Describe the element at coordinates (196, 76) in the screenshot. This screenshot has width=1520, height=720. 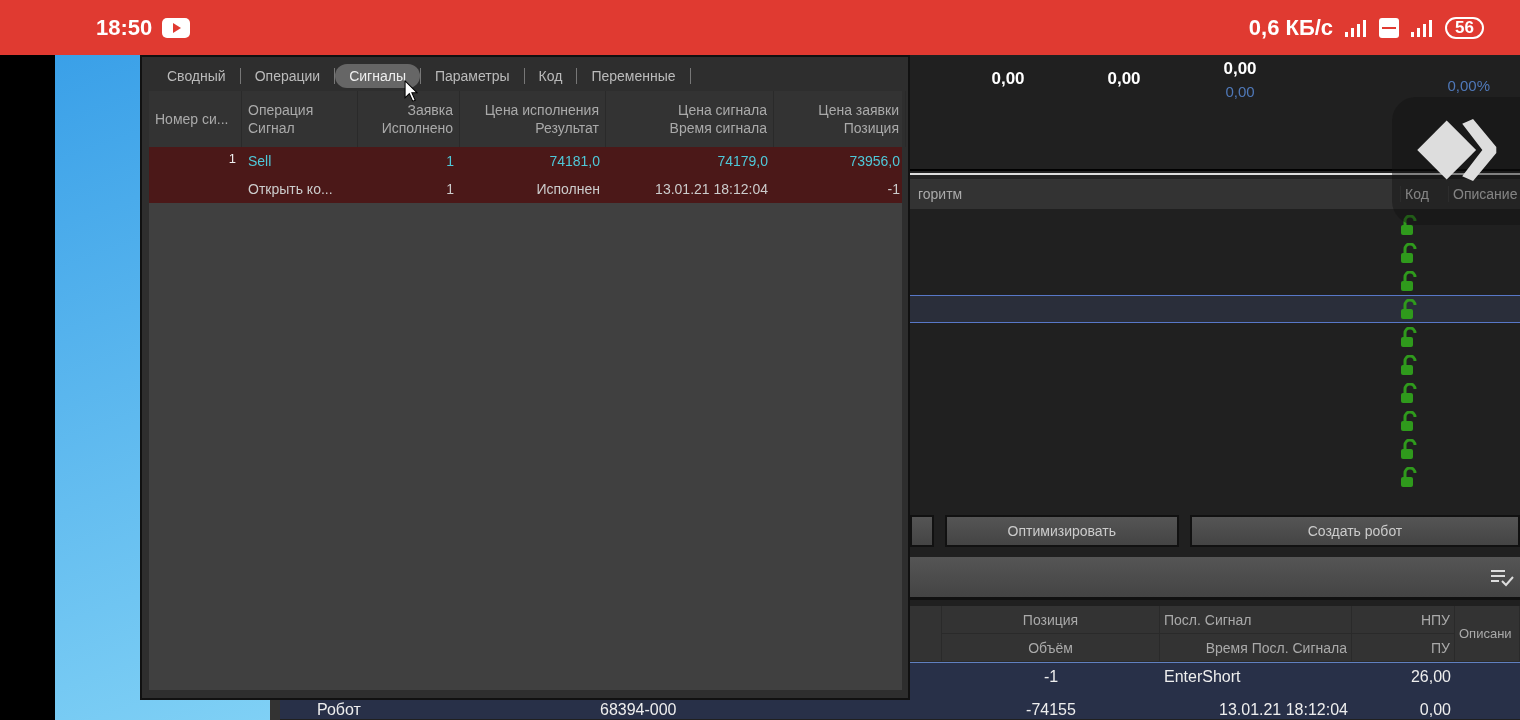
I see `tab: Сводный` at that location.